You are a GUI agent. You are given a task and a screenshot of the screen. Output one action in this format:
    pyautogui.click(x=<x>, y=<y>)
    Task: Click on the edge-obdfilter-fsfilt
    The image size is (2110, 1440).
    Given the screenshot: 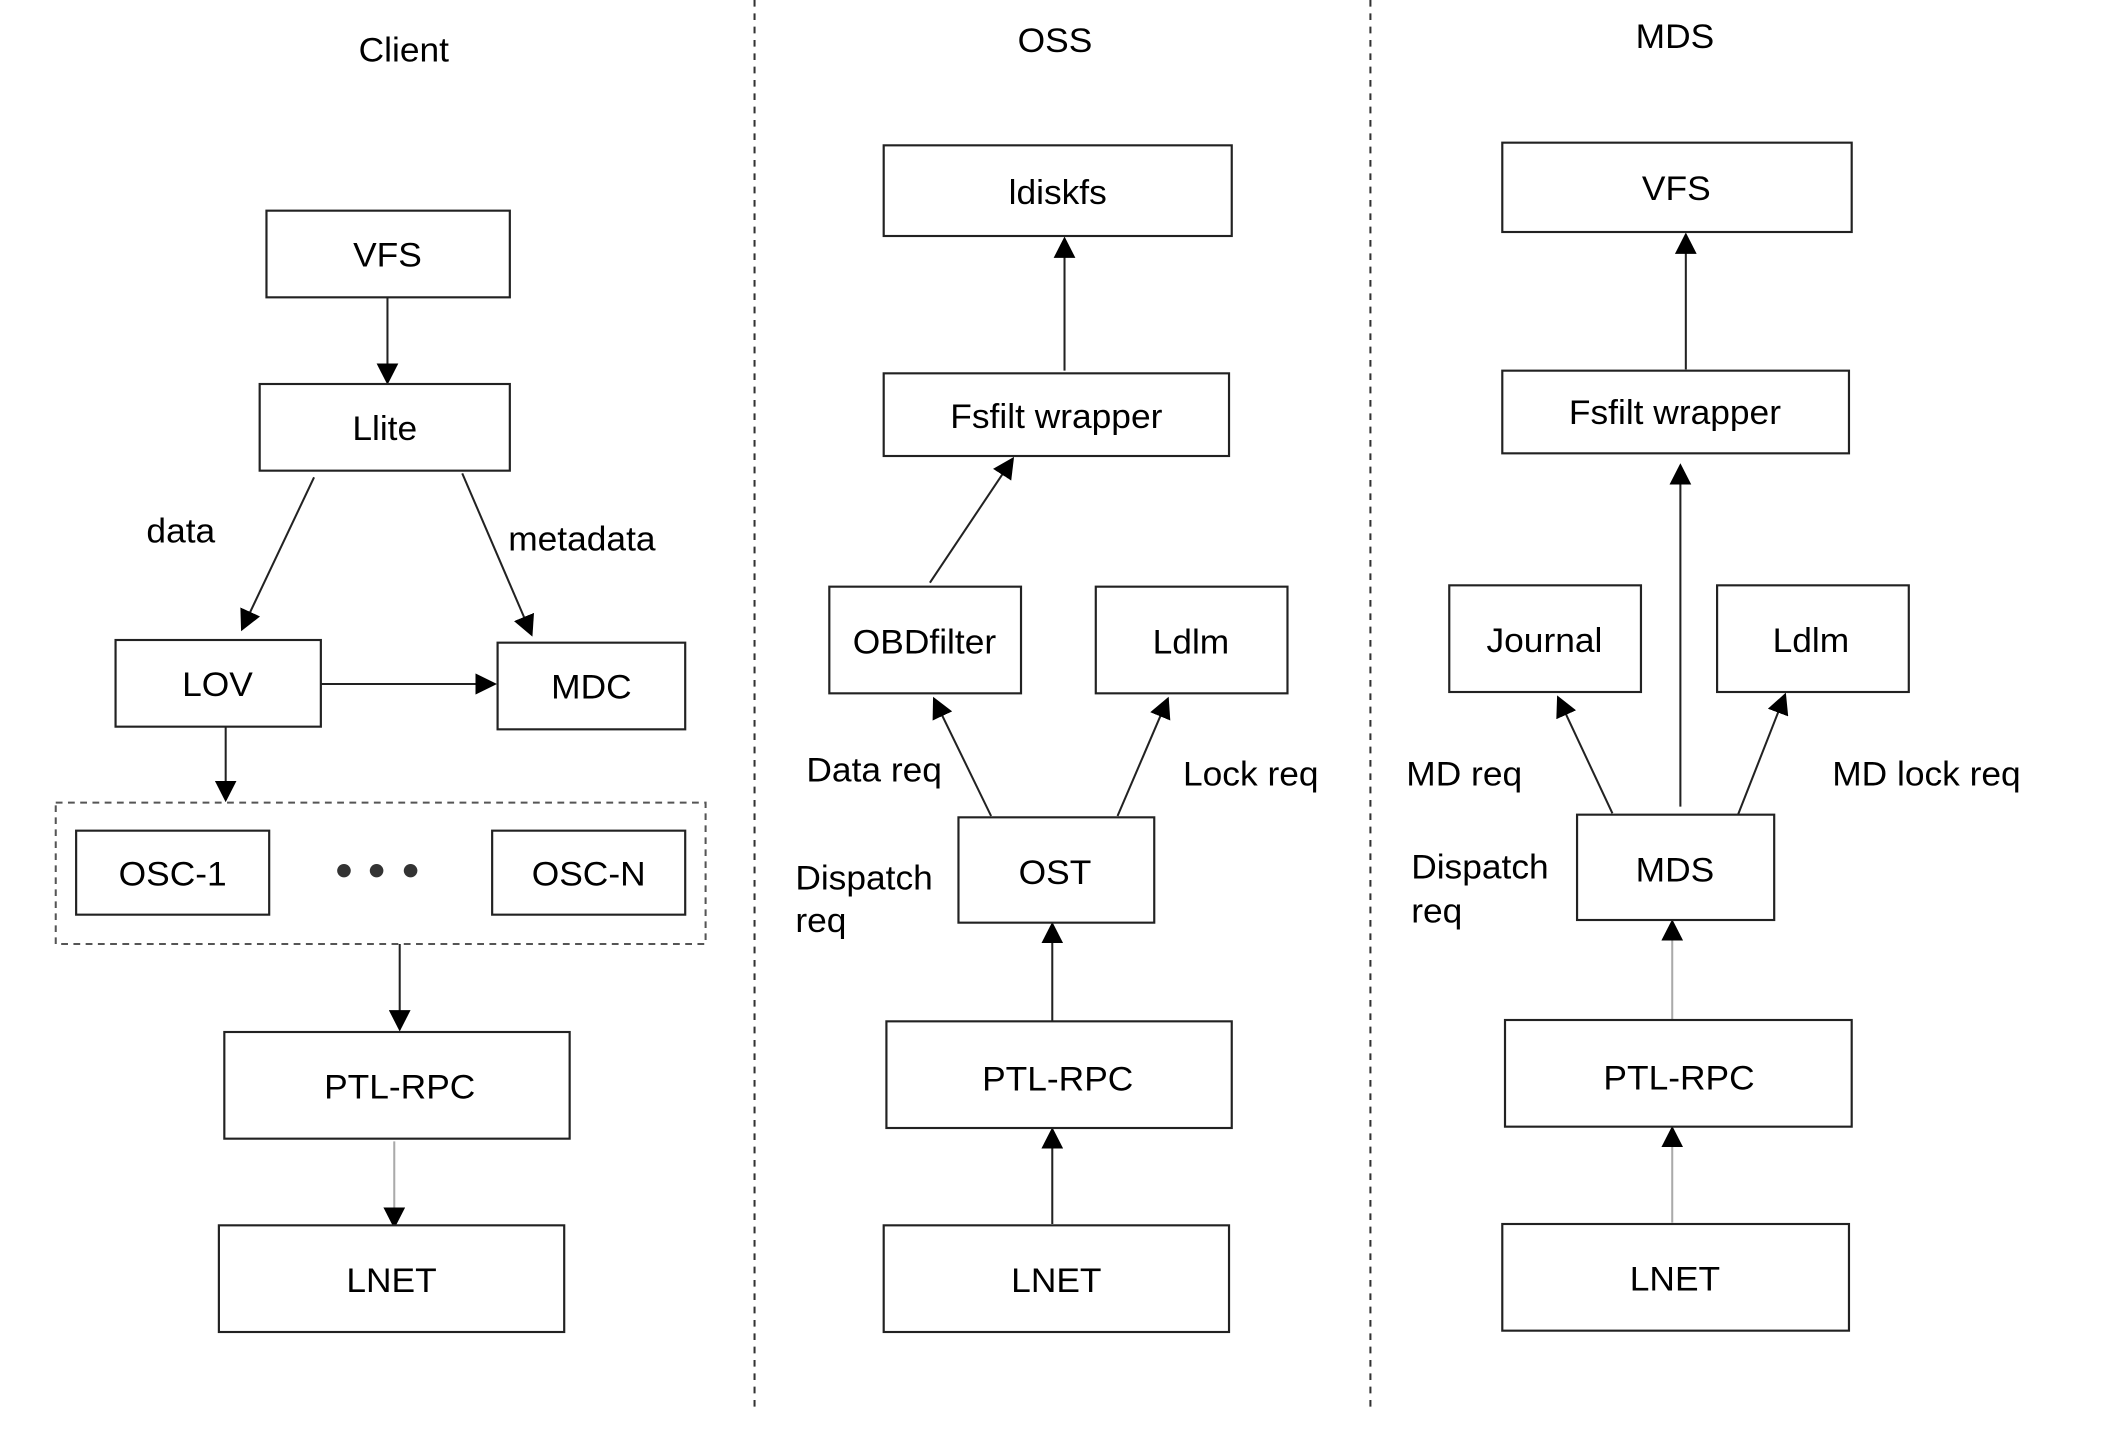 What is the action you would take?
    pyautogui.click(x=972, y=520)
    